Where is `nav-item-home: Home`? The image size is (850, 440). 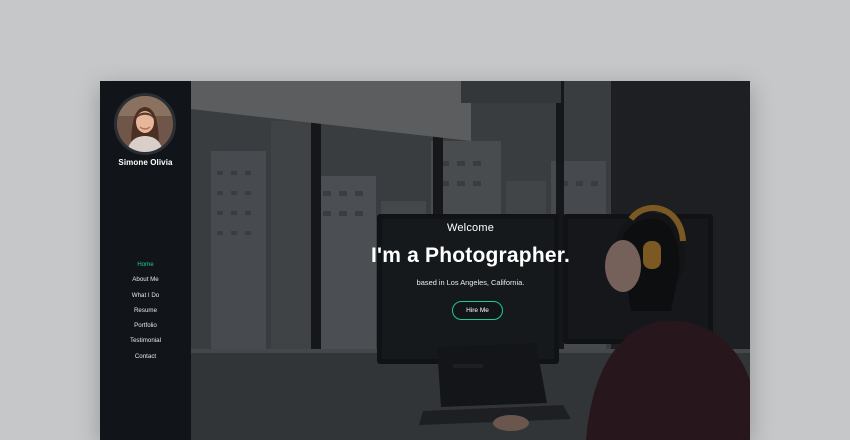
nav-item-home: Home is located at coordinates (145, 264).